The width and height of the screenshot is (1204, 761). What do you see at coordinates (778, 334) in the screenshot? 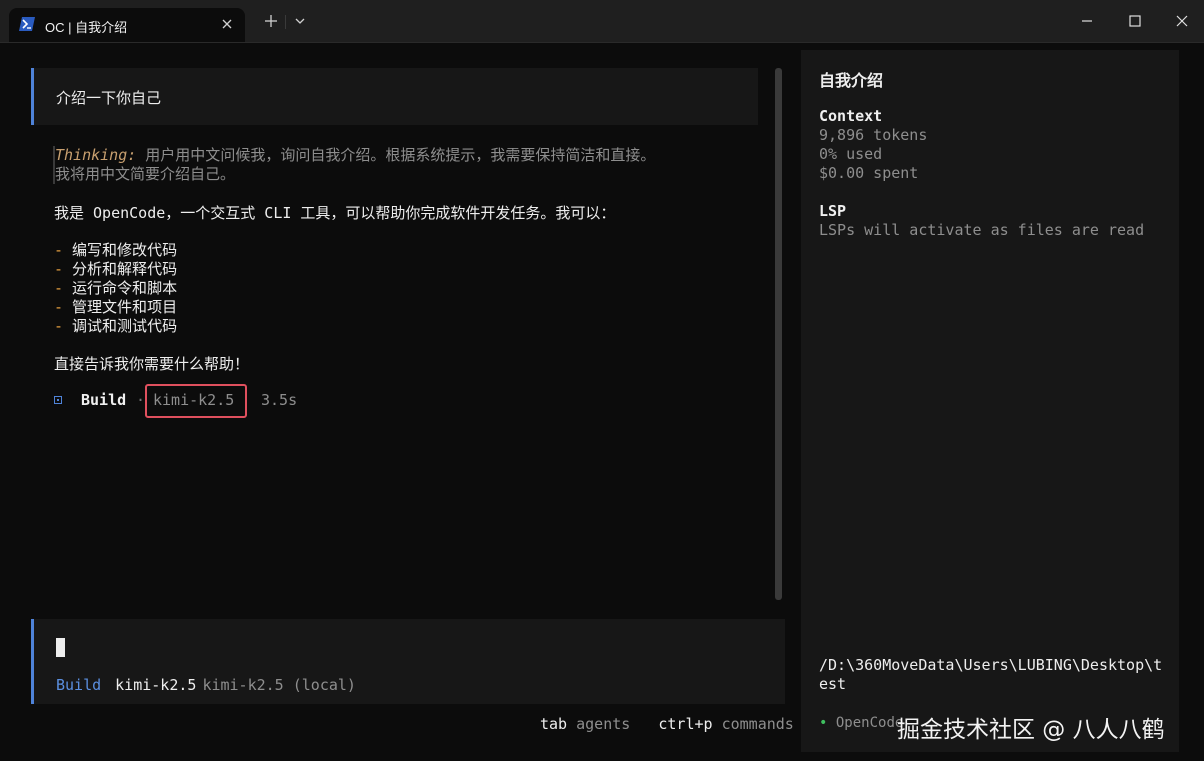
I see `scrollbar` at bounding box center [778, 334].